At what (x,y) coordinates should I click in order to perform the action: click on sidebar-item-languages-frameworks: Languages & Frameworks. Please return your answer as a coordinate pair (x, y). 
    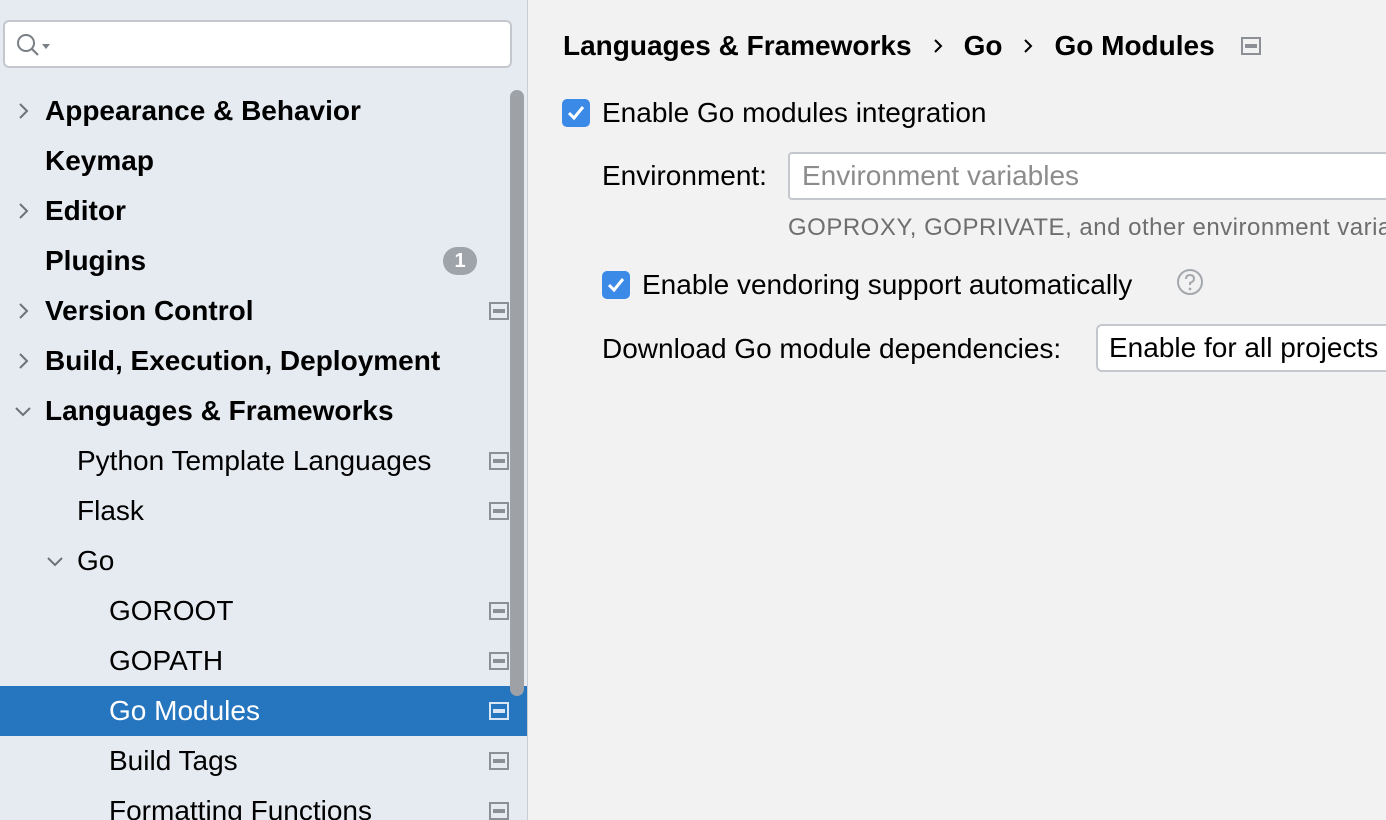
    Looking at the image, I should click on (263, 411).